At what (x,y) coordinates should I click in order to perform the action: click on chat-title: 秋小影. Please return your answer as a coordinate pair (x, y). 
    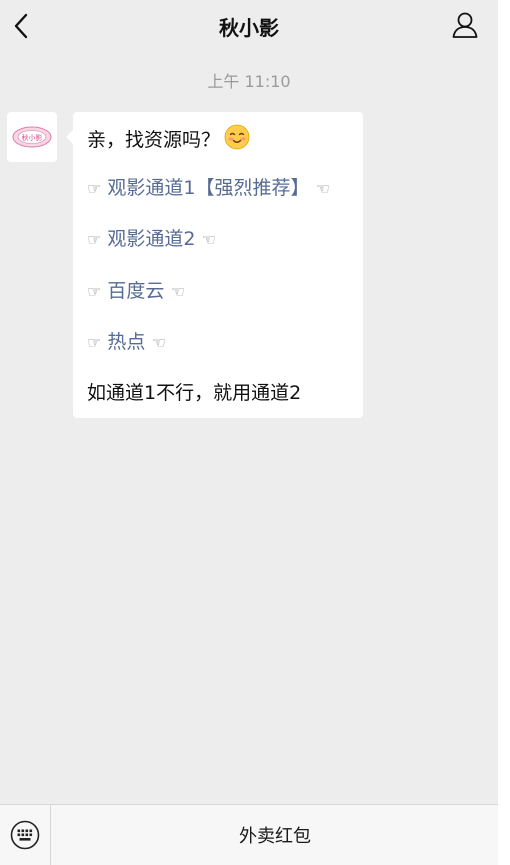
    Looking at the image, I should click on (249, 28).